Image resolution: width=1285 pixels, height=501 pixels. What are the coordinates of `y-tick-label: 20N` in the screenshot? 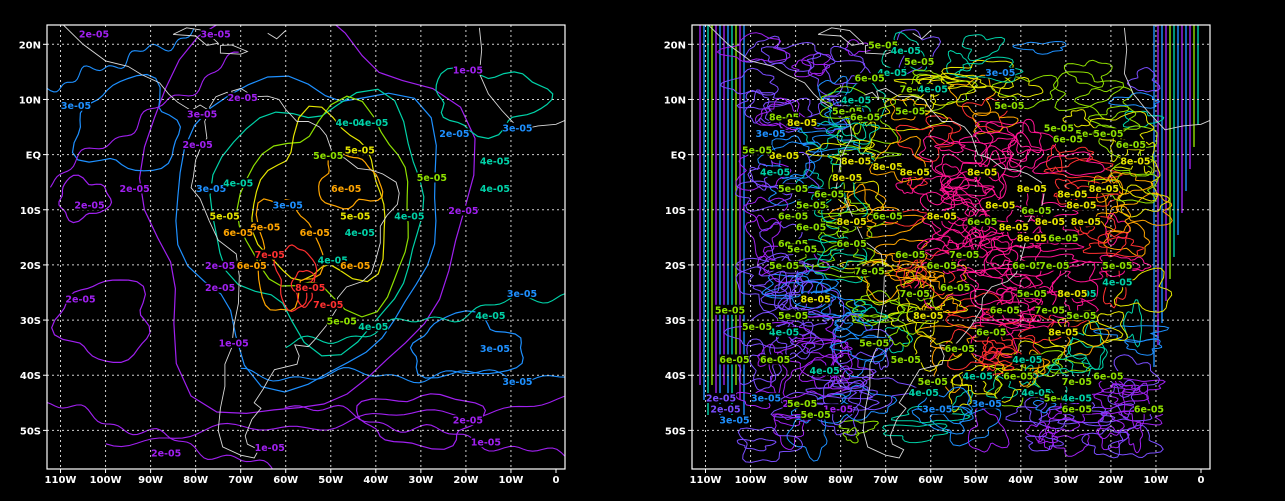 It's located at (30, 45).